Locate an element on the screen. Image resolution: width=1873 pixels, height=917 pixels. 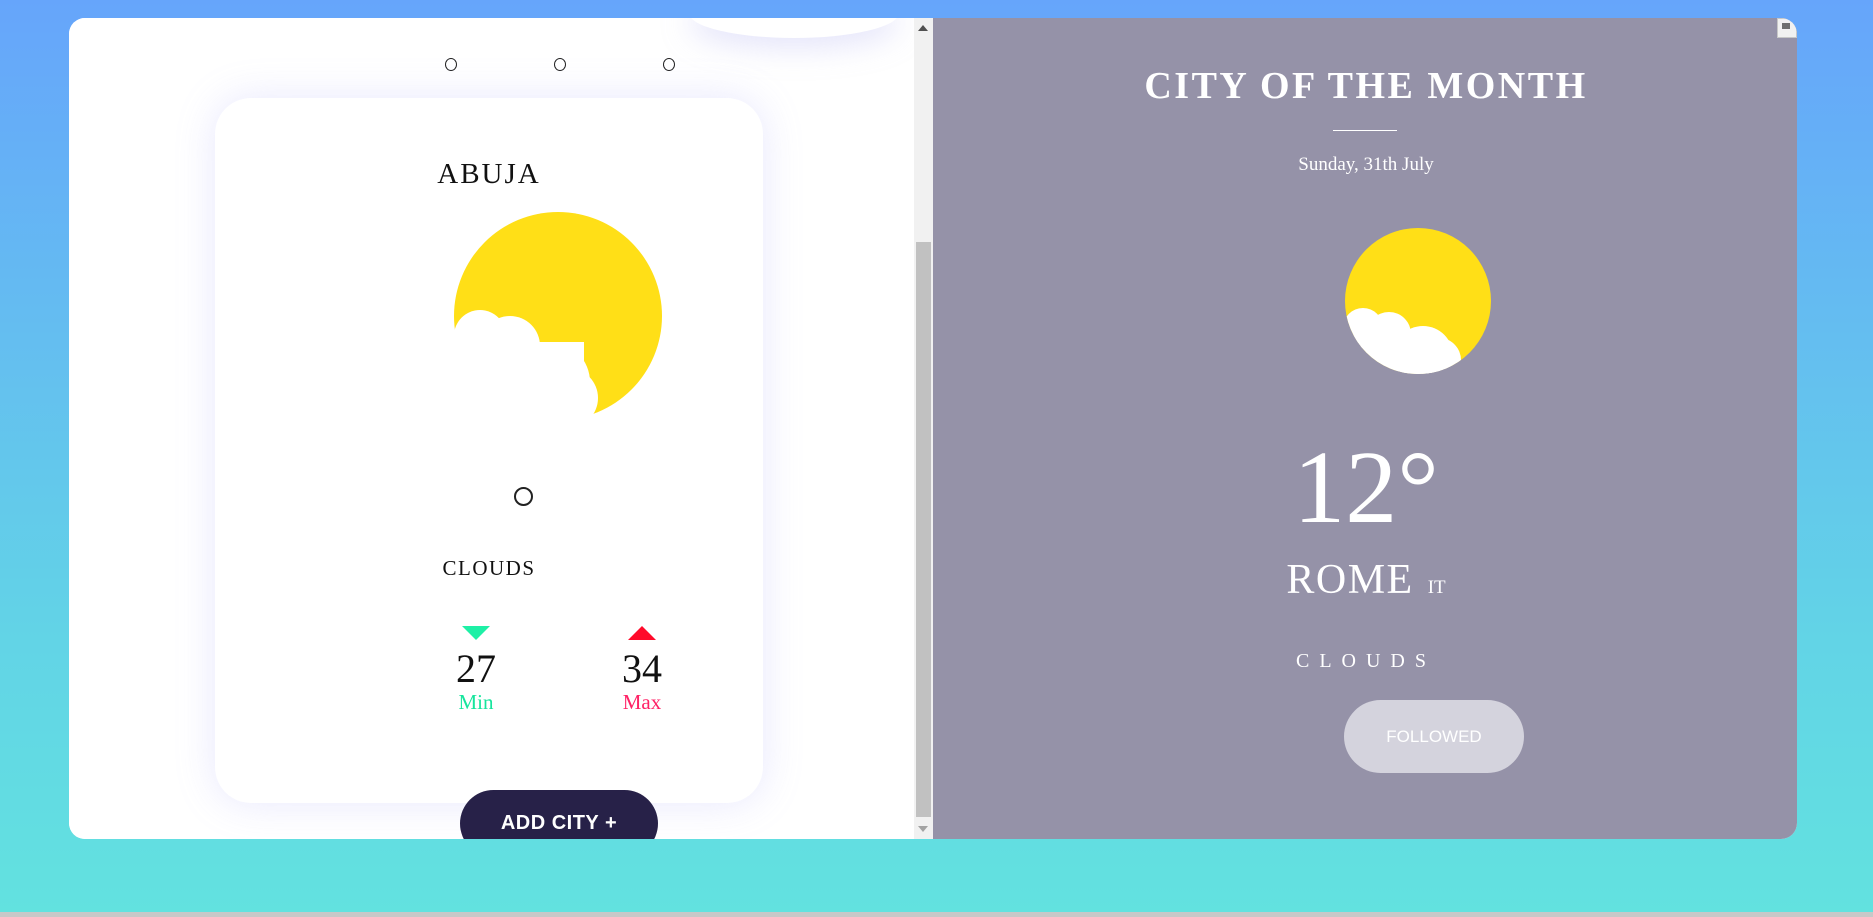
card-city-name: ABUJA is located at coordinates (489, 174).